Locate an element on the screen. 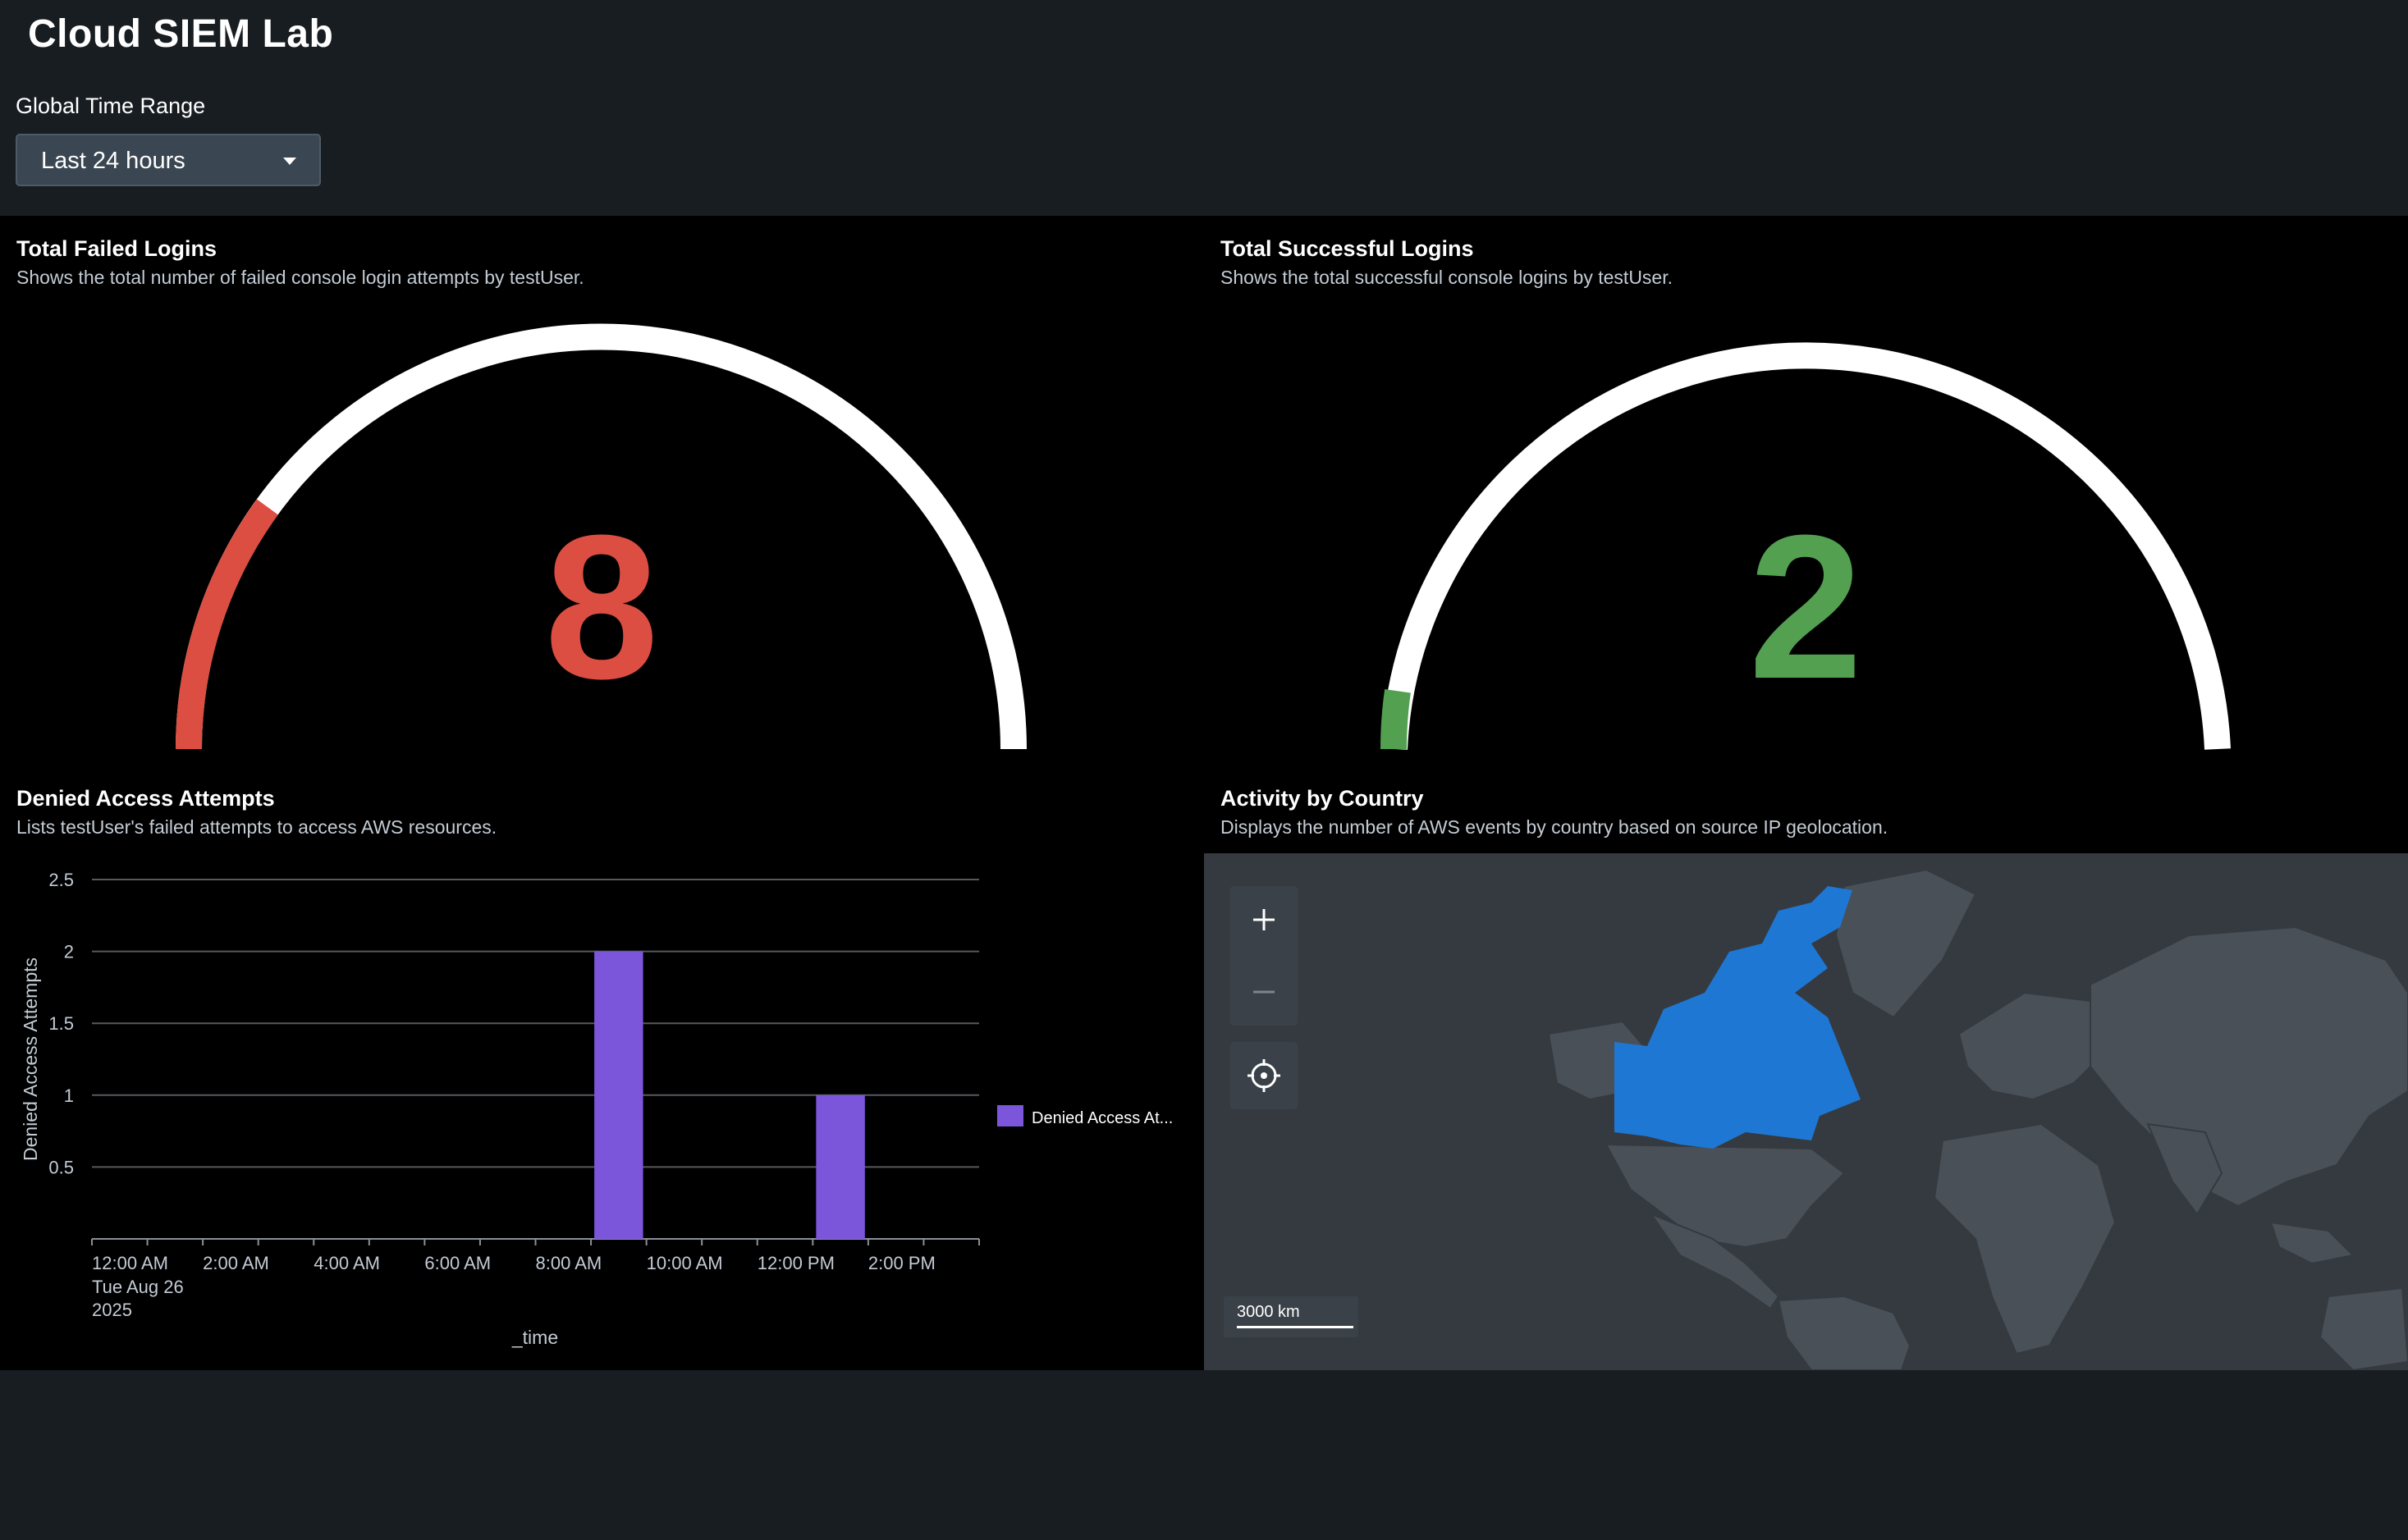 The width and height of the screenshot is (2408, 1540). x-tick-sublabel: Tue Aug 26 is located at coordinates (138, 1287).